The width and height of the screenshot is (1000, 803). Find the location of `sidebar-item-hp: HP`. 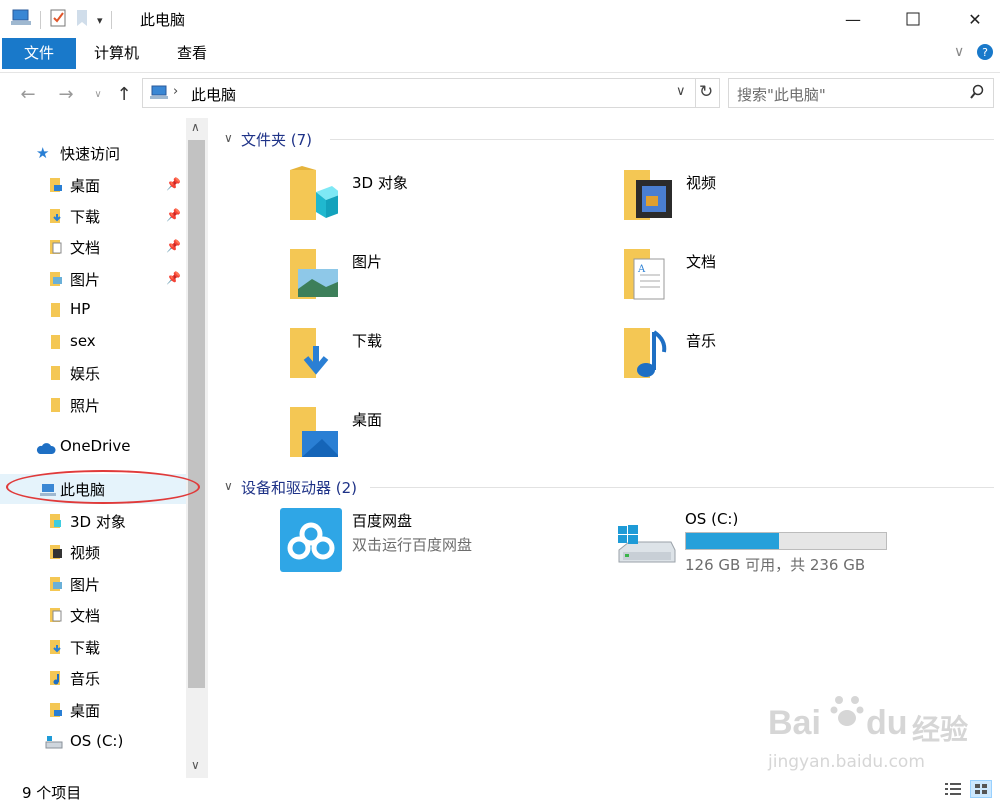

sidebar-item-hp: HP is located at coordinates (93, 310).